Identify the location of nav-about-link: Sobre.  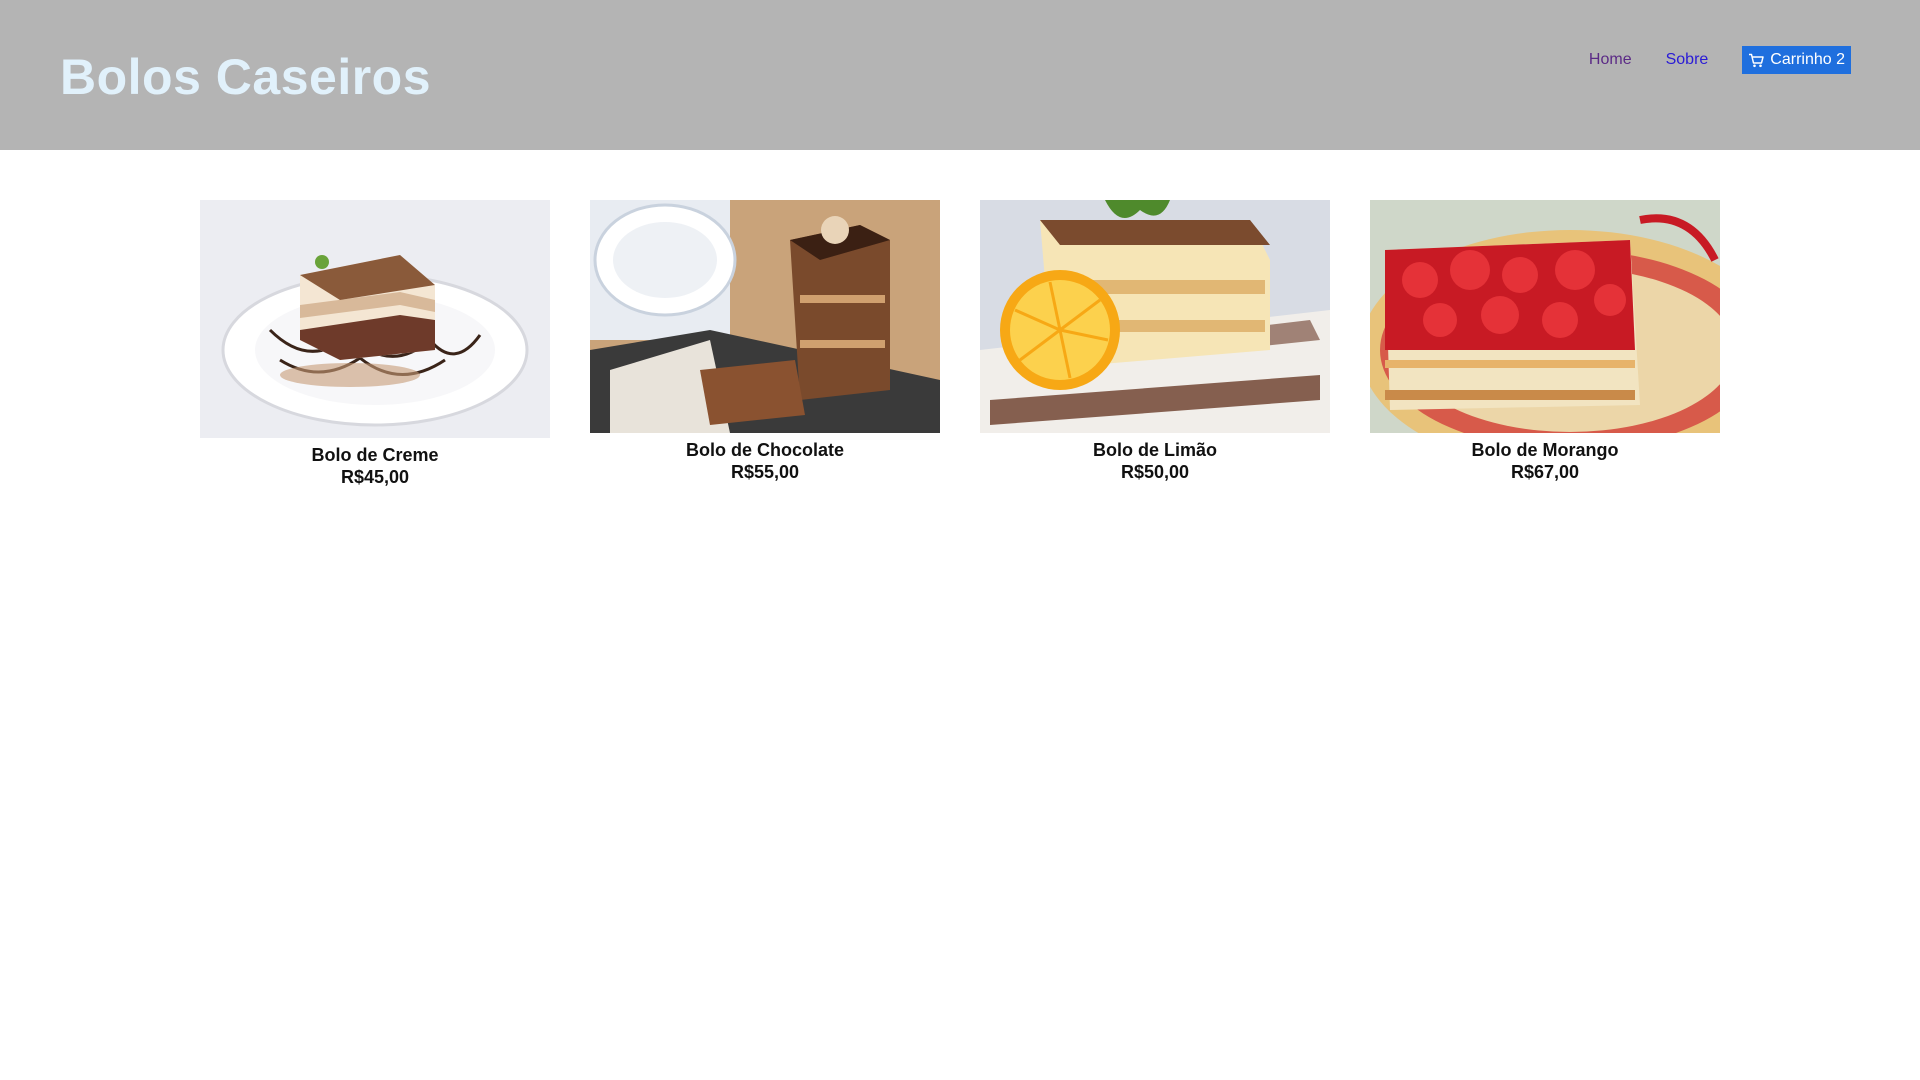
(1687, 60).